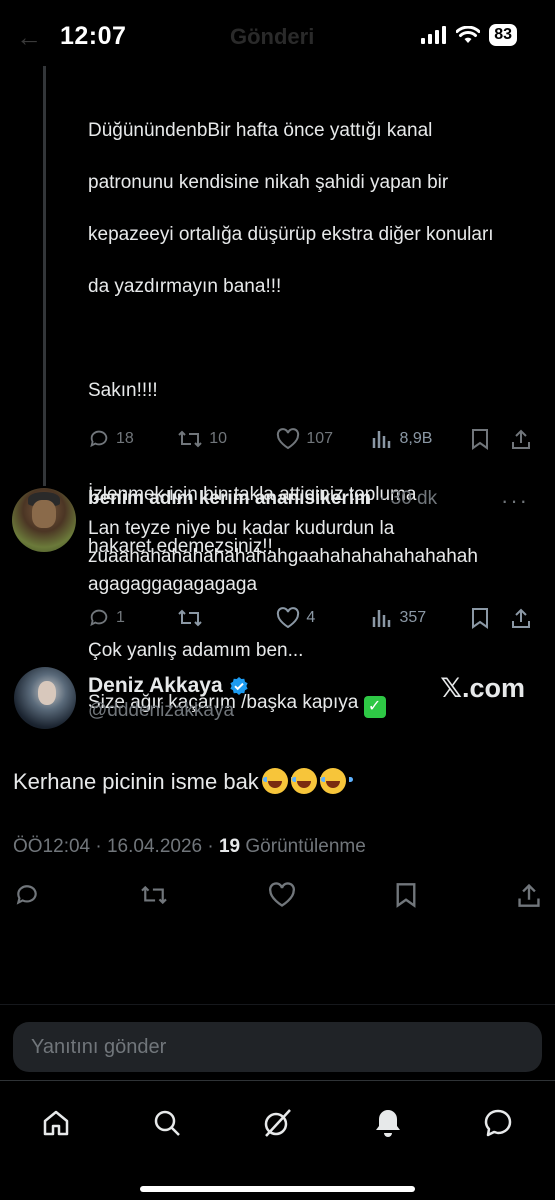 Image resolution: width=555 pixels, height=1200 pixels. I want to click on header-title: Gönderi, so click(272, 36).